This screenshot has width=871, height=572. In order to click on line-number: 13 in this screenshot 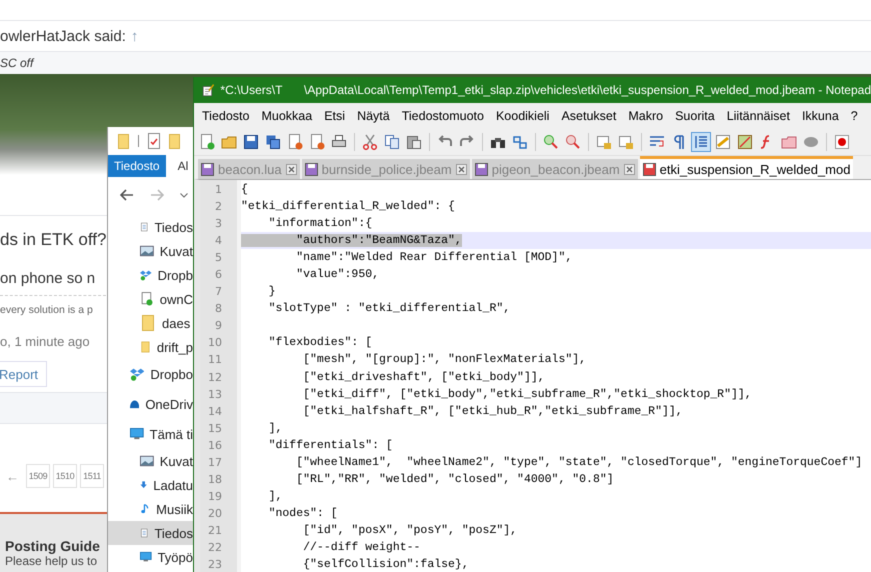, I will do `click(215, 394)`.